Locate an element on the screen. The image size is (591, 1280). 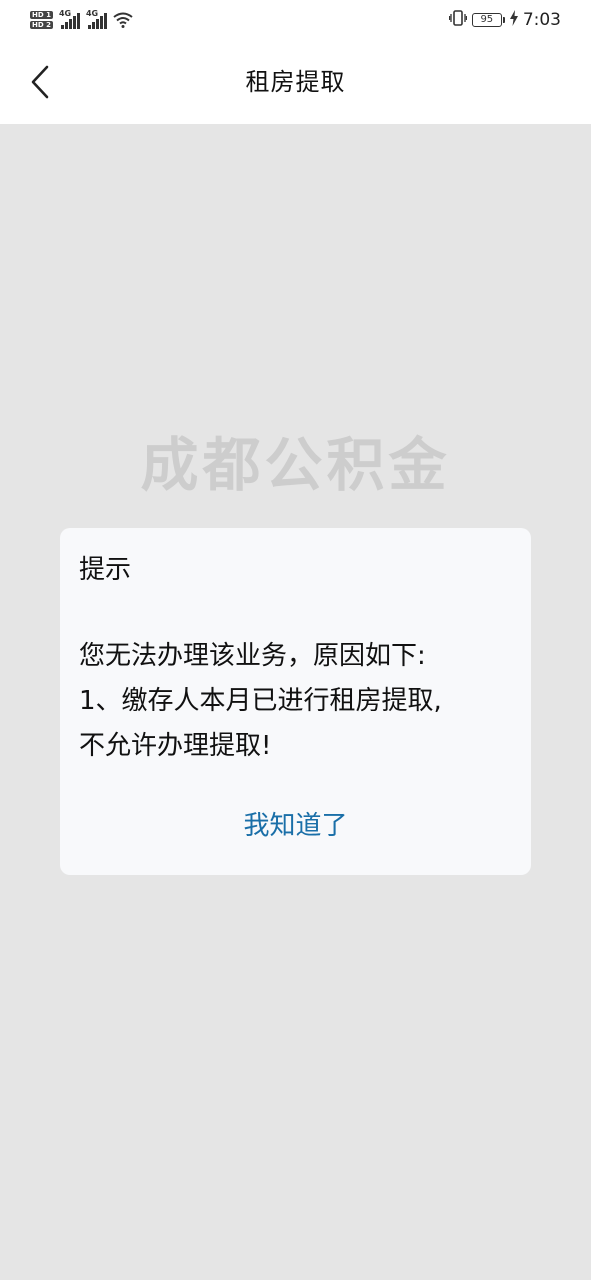
page-title: 租房提取 is located at coordinates (295, 82).